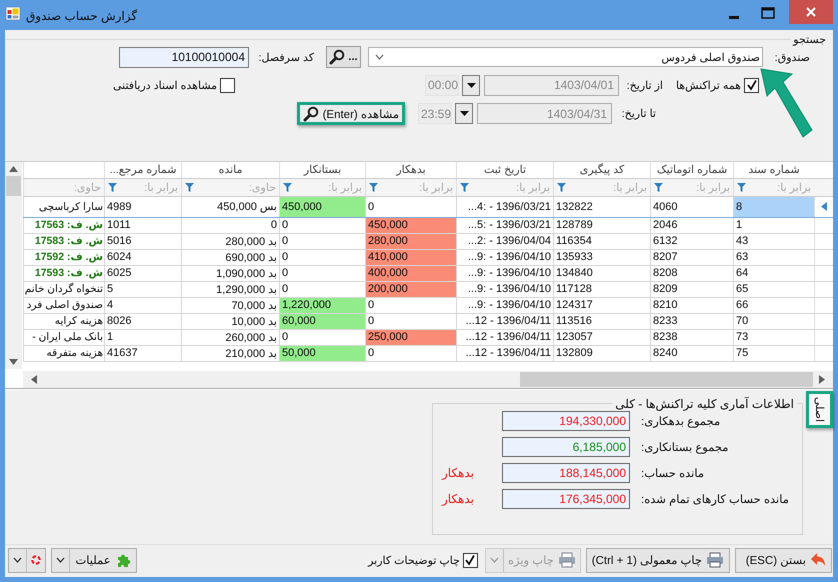 Image resolution: width=838 pixels, height=582 pixels. What do you see at coordinates (691, 170) in the screenshot?
I see `column-header: شماره اتوماتیک` at bounding box center [691, 170].